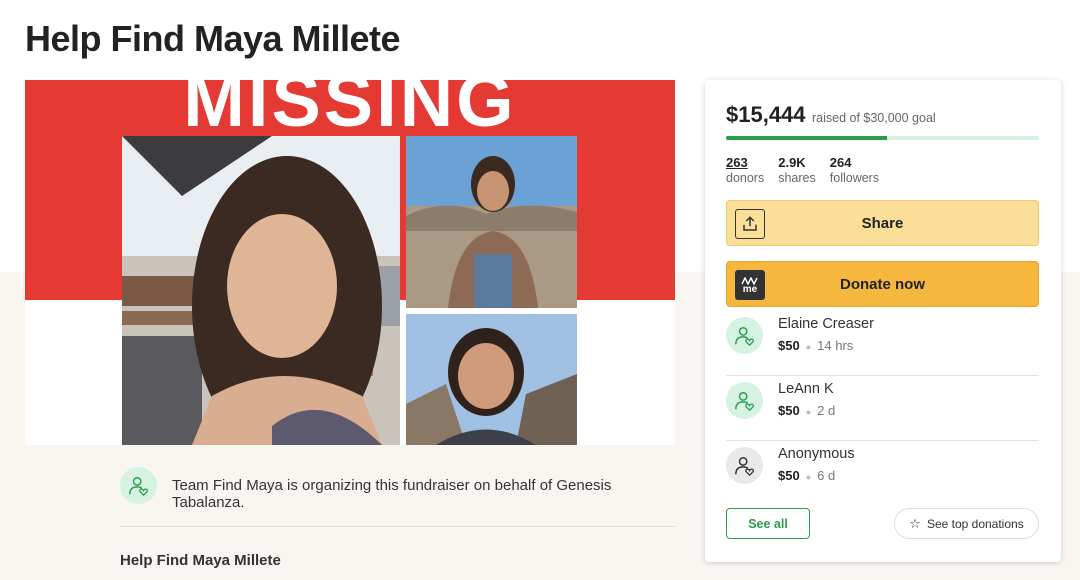  What do you see at coordinates (491, 222) in the screenshot?
I see `photo-desert` at bounding box center [491, 222].